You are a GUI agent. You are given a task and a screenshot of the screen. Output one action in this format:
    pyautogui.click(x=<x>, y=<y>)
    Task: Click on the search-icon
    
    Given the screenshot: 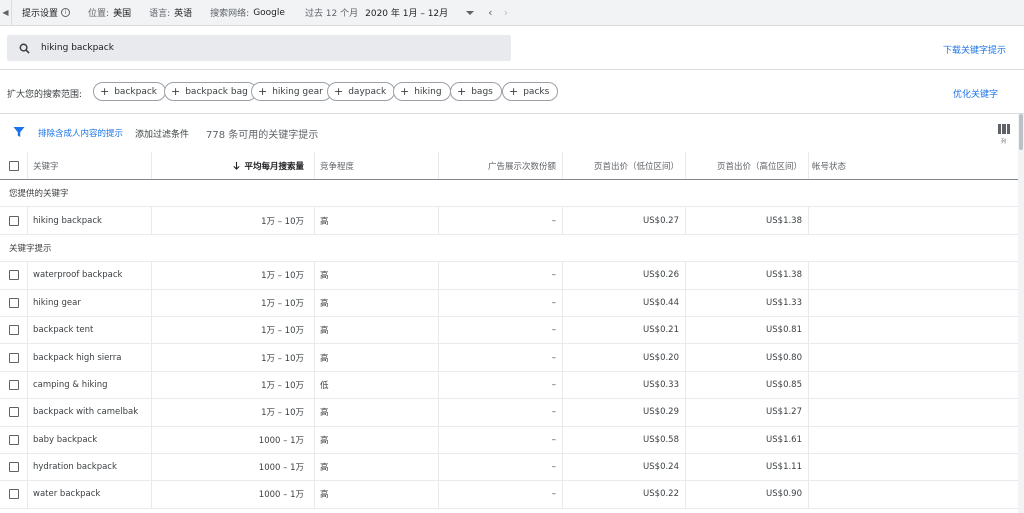 What is the action you would take?
    pyautogui.click(x=24, y=48)
    